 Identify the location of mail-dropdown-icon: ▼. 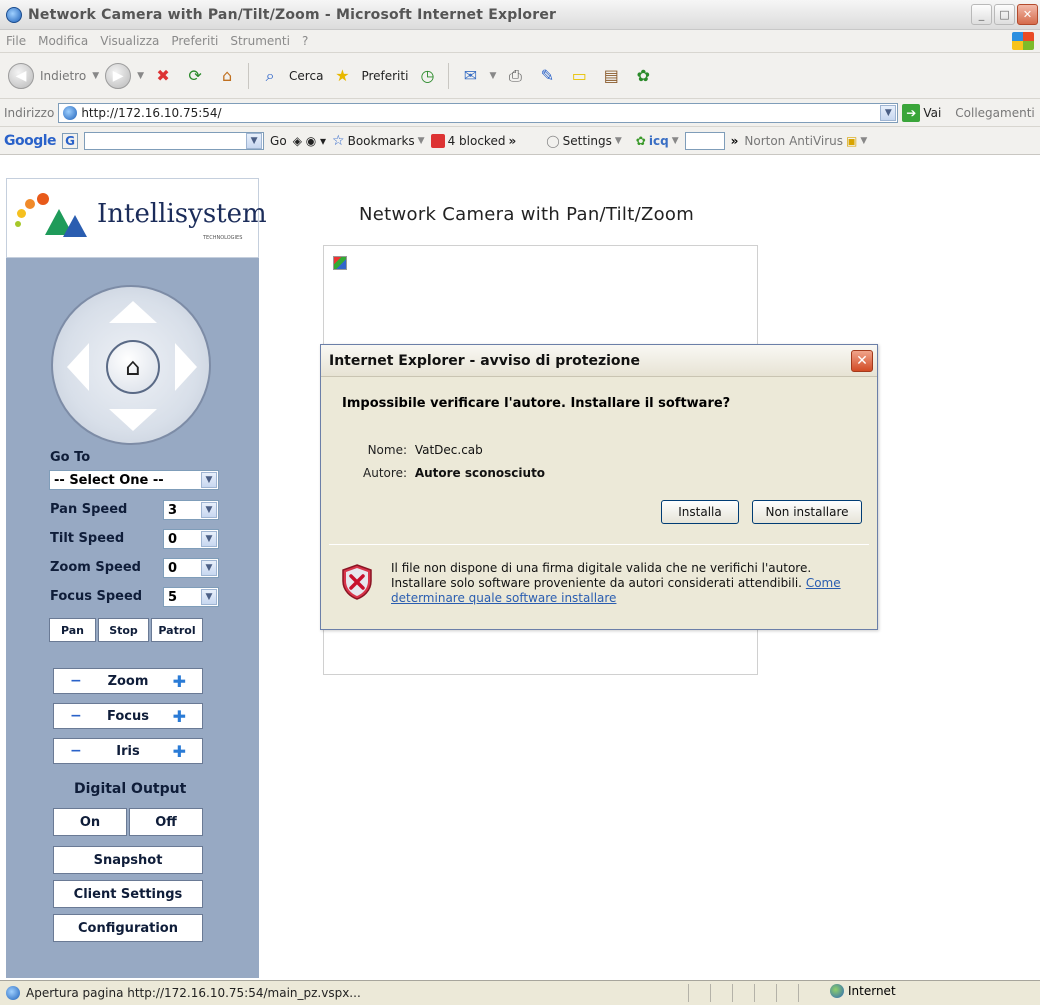
(492, 76).